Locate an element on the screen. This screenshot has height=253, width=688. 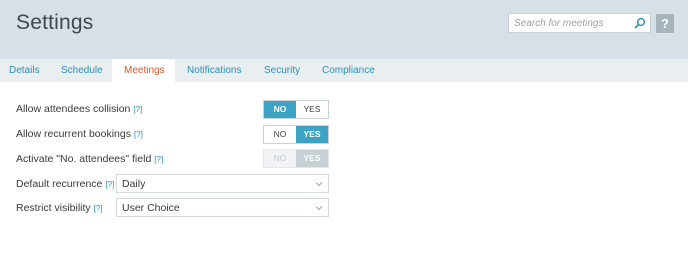
default-recurrence-row-label: Default recurrence [?] is located at coordinates (65, 184).